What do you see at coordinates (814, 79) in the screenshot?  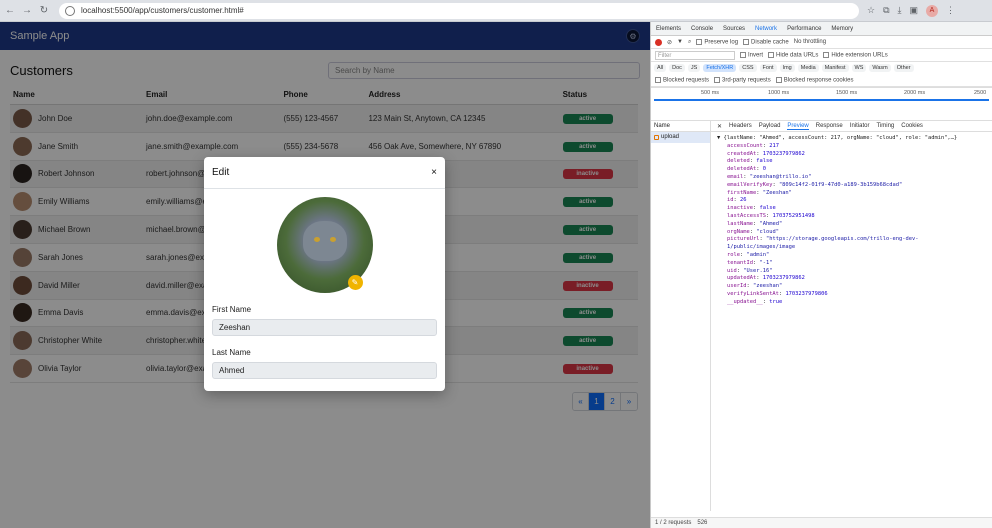 I see `blocked-cookies-checkbox: Blocked response cookies` at bounding box center [814, 79].